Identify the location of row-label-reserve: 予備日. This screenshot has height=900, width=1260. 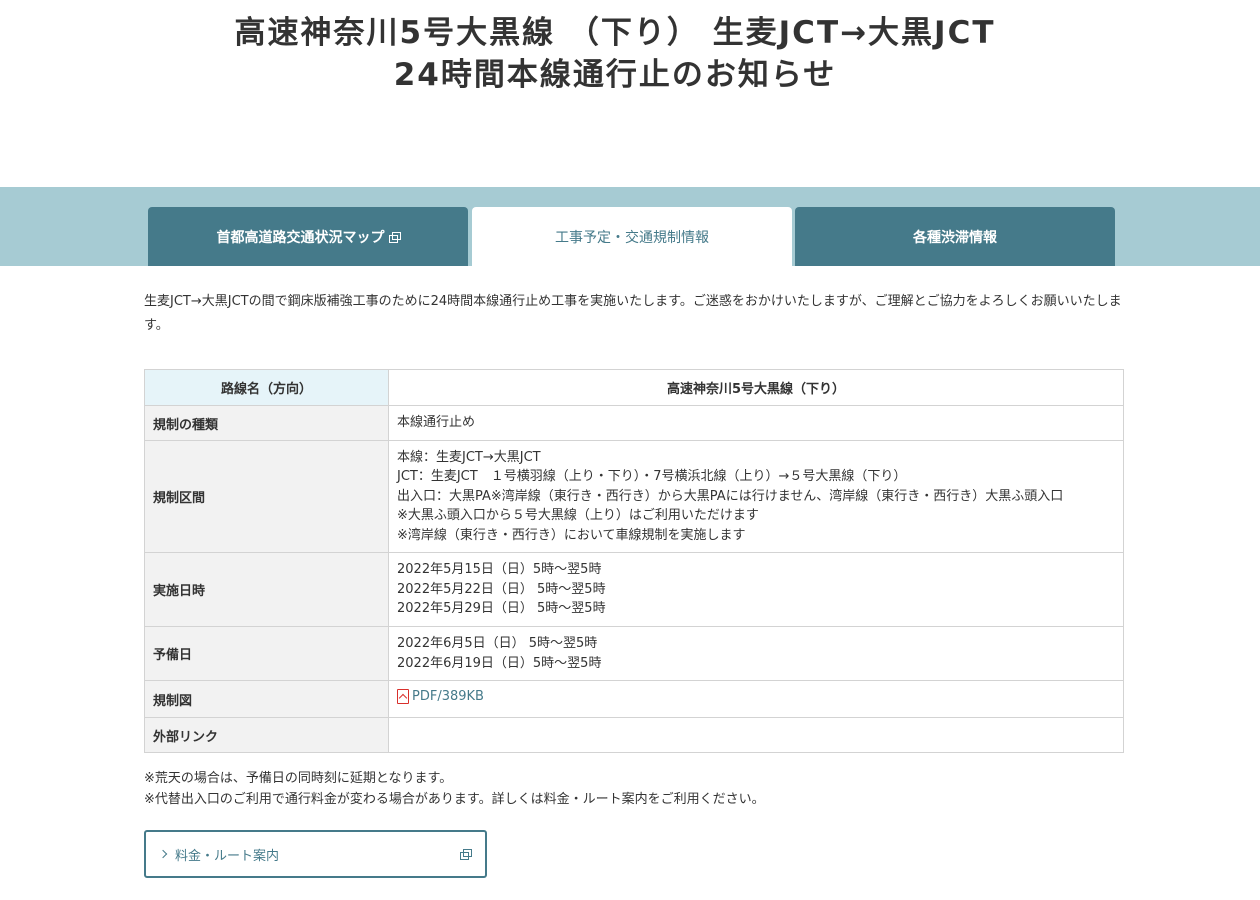
(266, 653).